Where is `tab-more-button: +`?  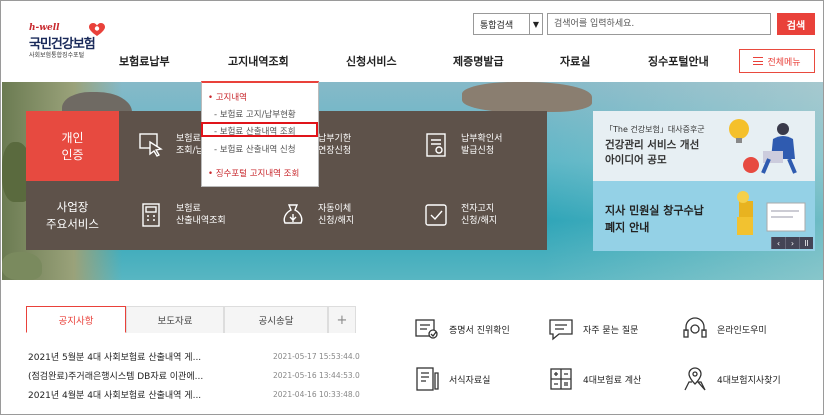 tab-more-button: + is located at coordinates (342, 319).